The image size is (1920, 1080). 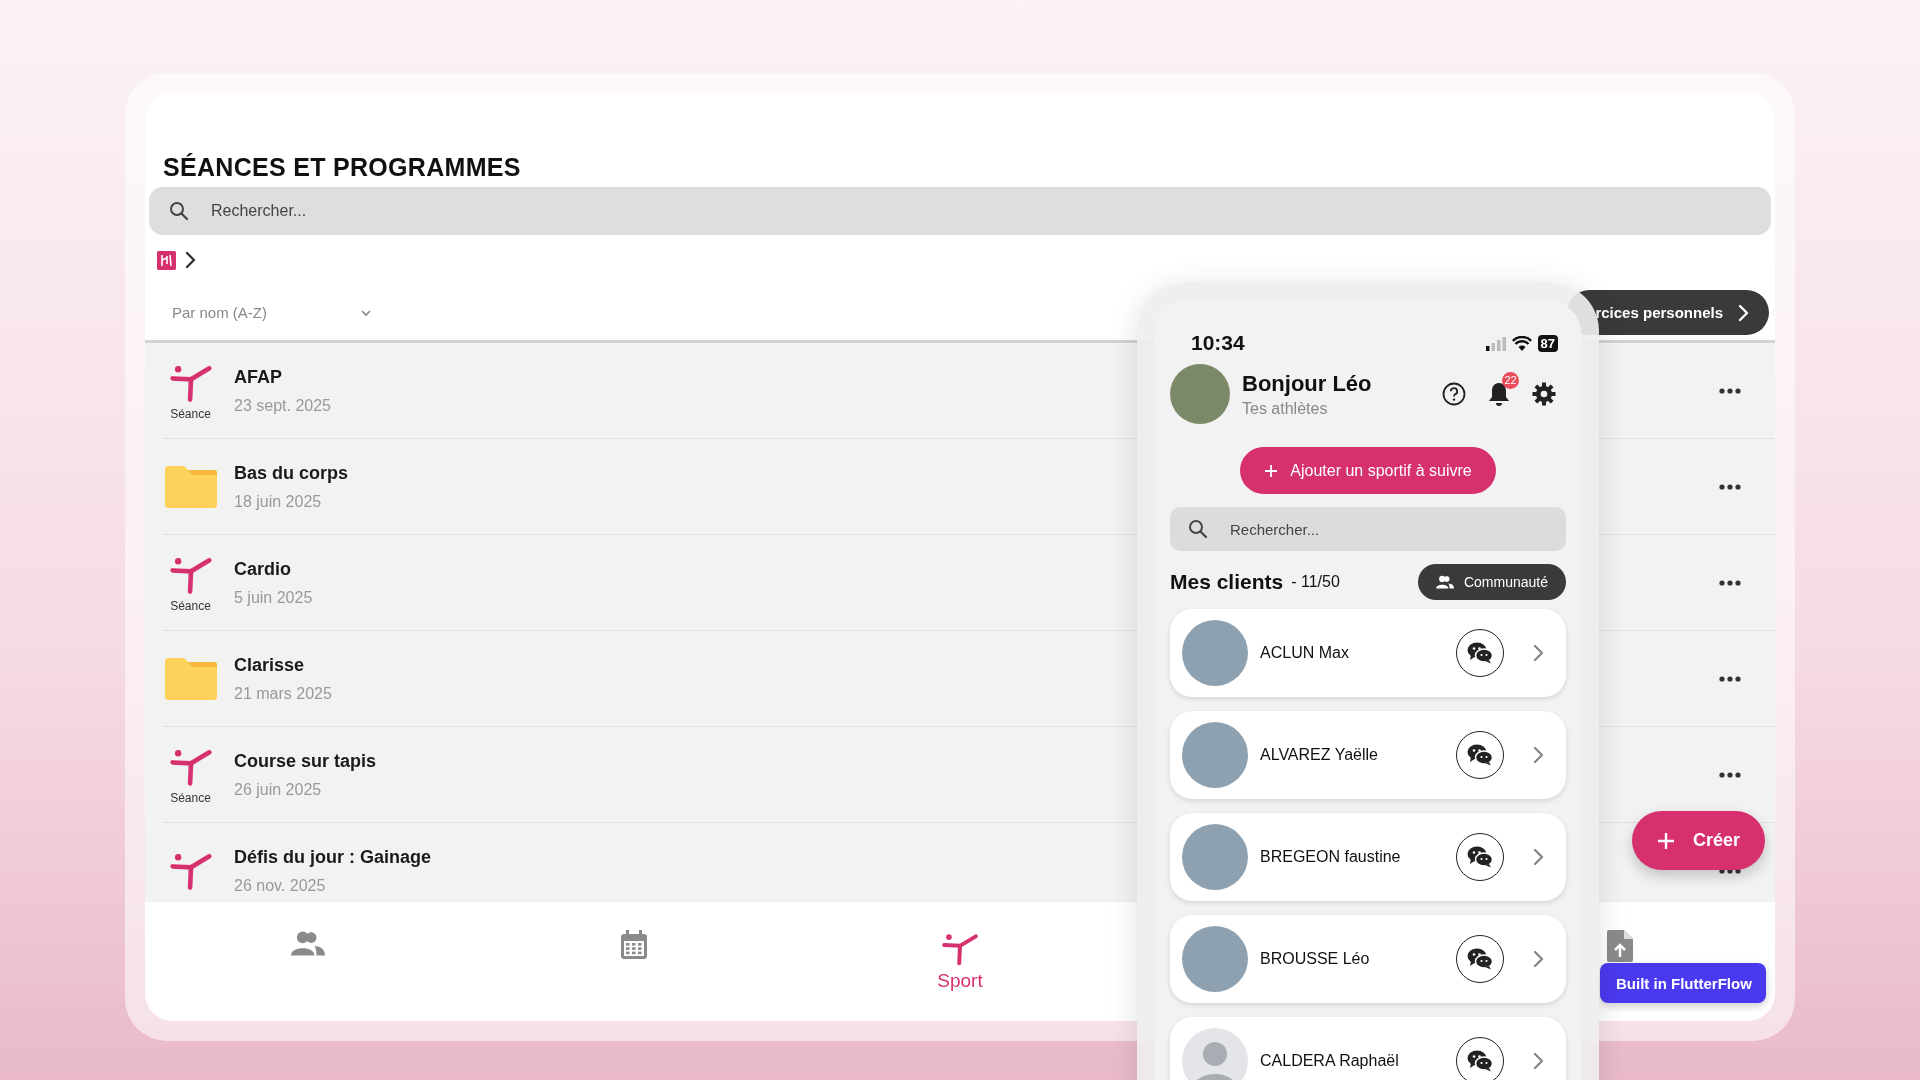 What do you see at coordinates (1305, 653) in the screenshot?
I see `client-name: ACLUN Max` at bounding box center [1305, 653].